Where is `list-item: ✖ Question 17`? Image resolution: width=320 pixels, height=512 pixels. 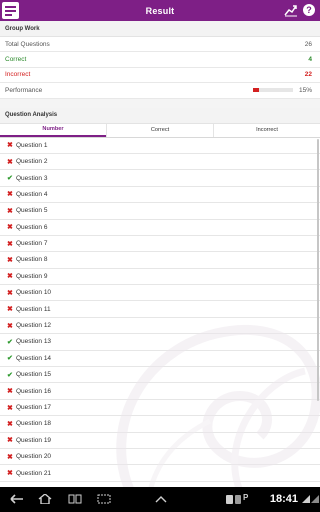
list-item: ✖ Question 17 is located at coordinates (160, 408).